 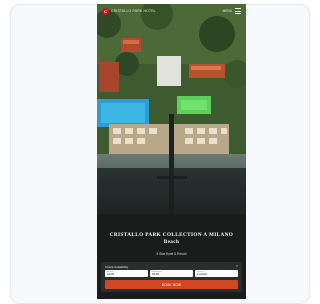 I want to click on brand-name: CRISTALLO PARK HOTEL, so click(x=133, y=11).